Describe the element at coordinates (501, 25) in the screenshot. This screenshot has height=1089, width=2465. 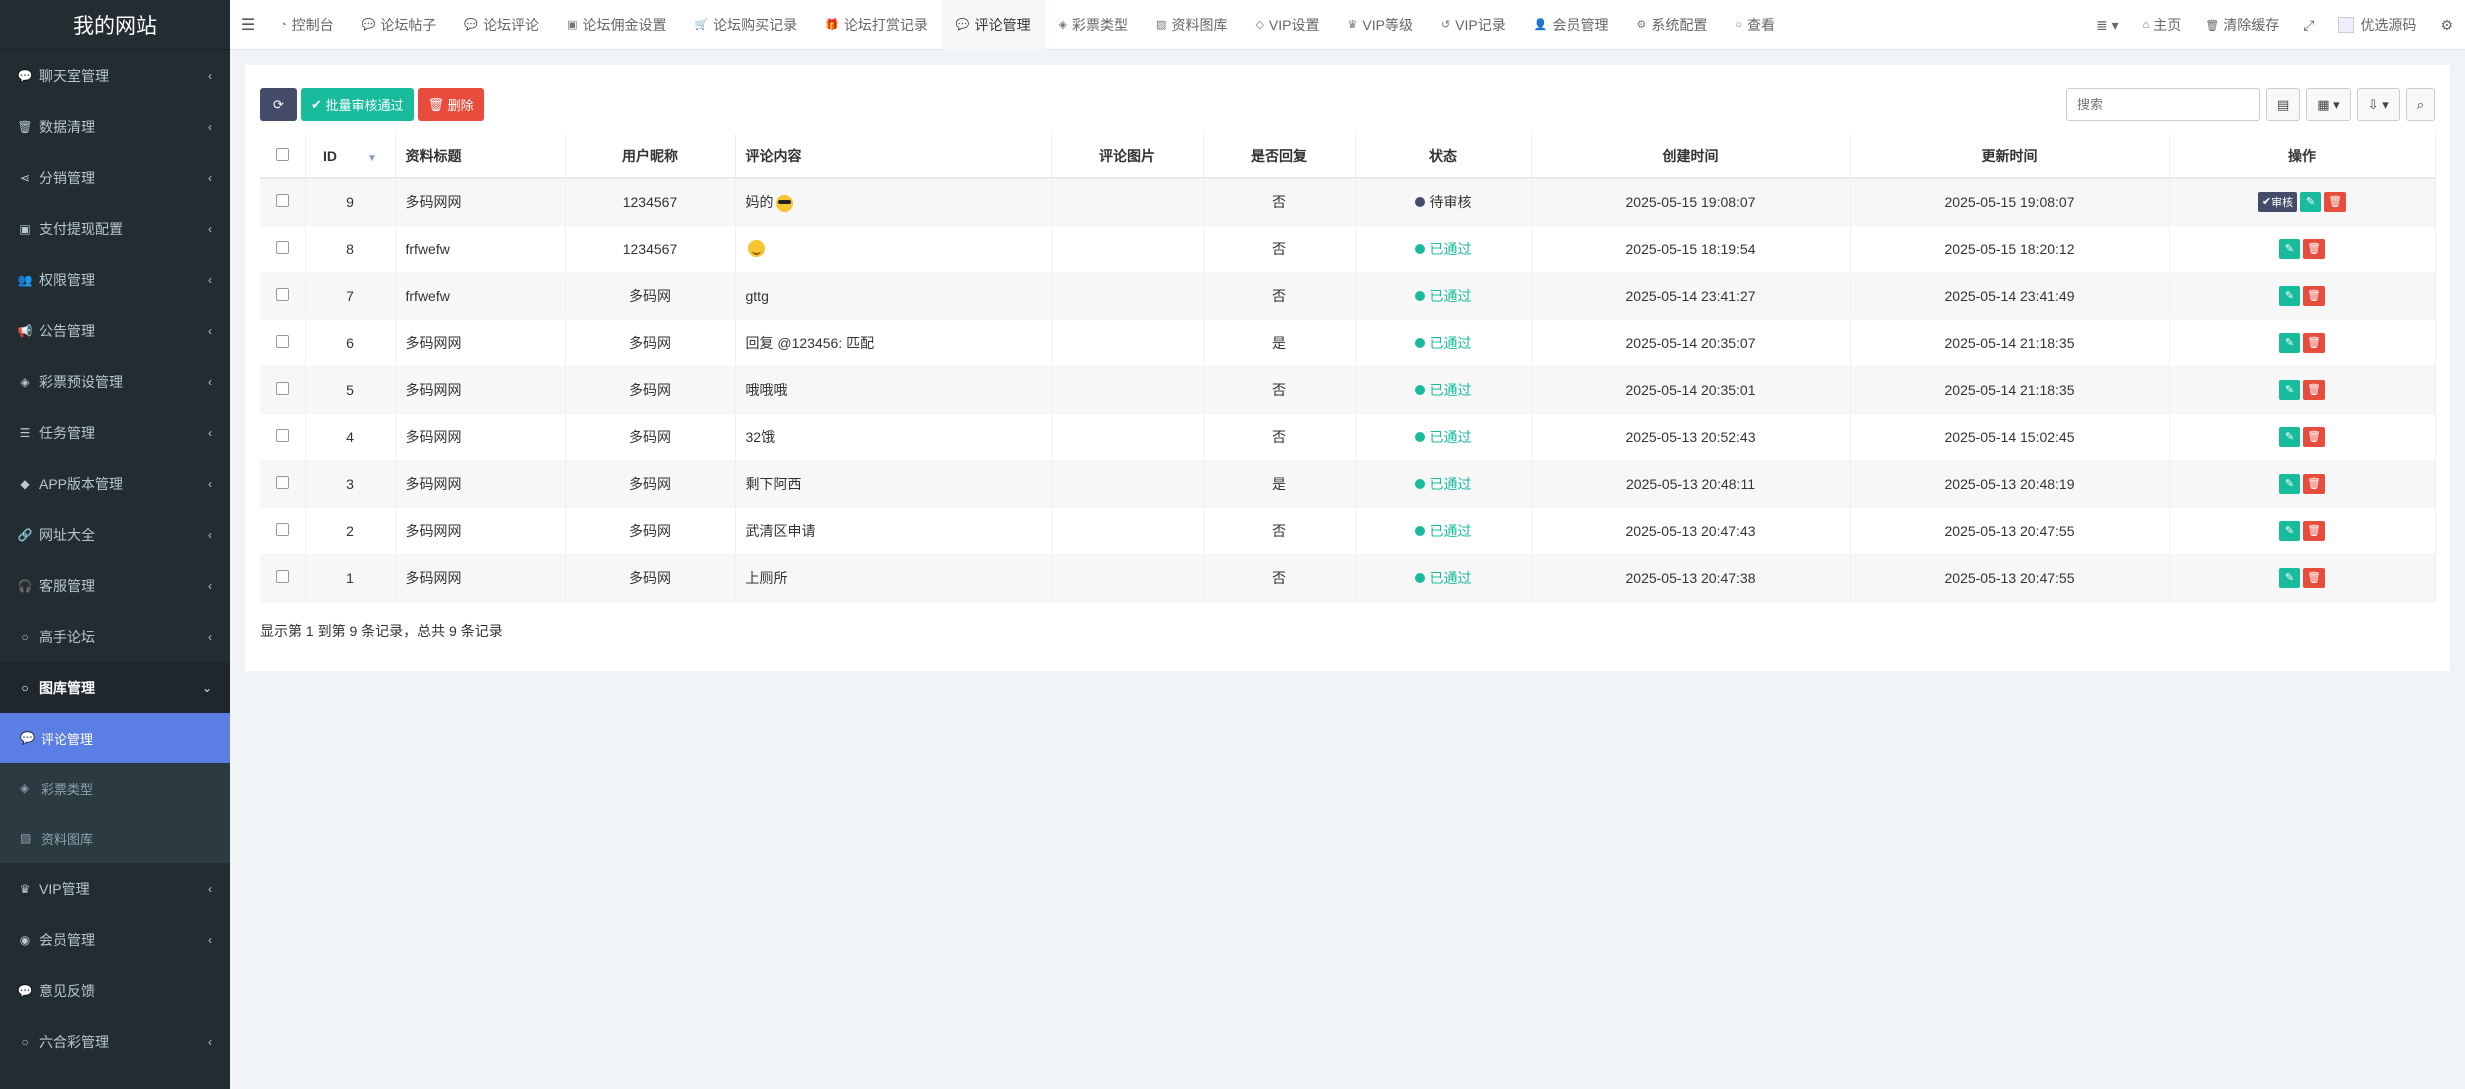
I see `top-tab-2: 💬 论坛评论` at that location.